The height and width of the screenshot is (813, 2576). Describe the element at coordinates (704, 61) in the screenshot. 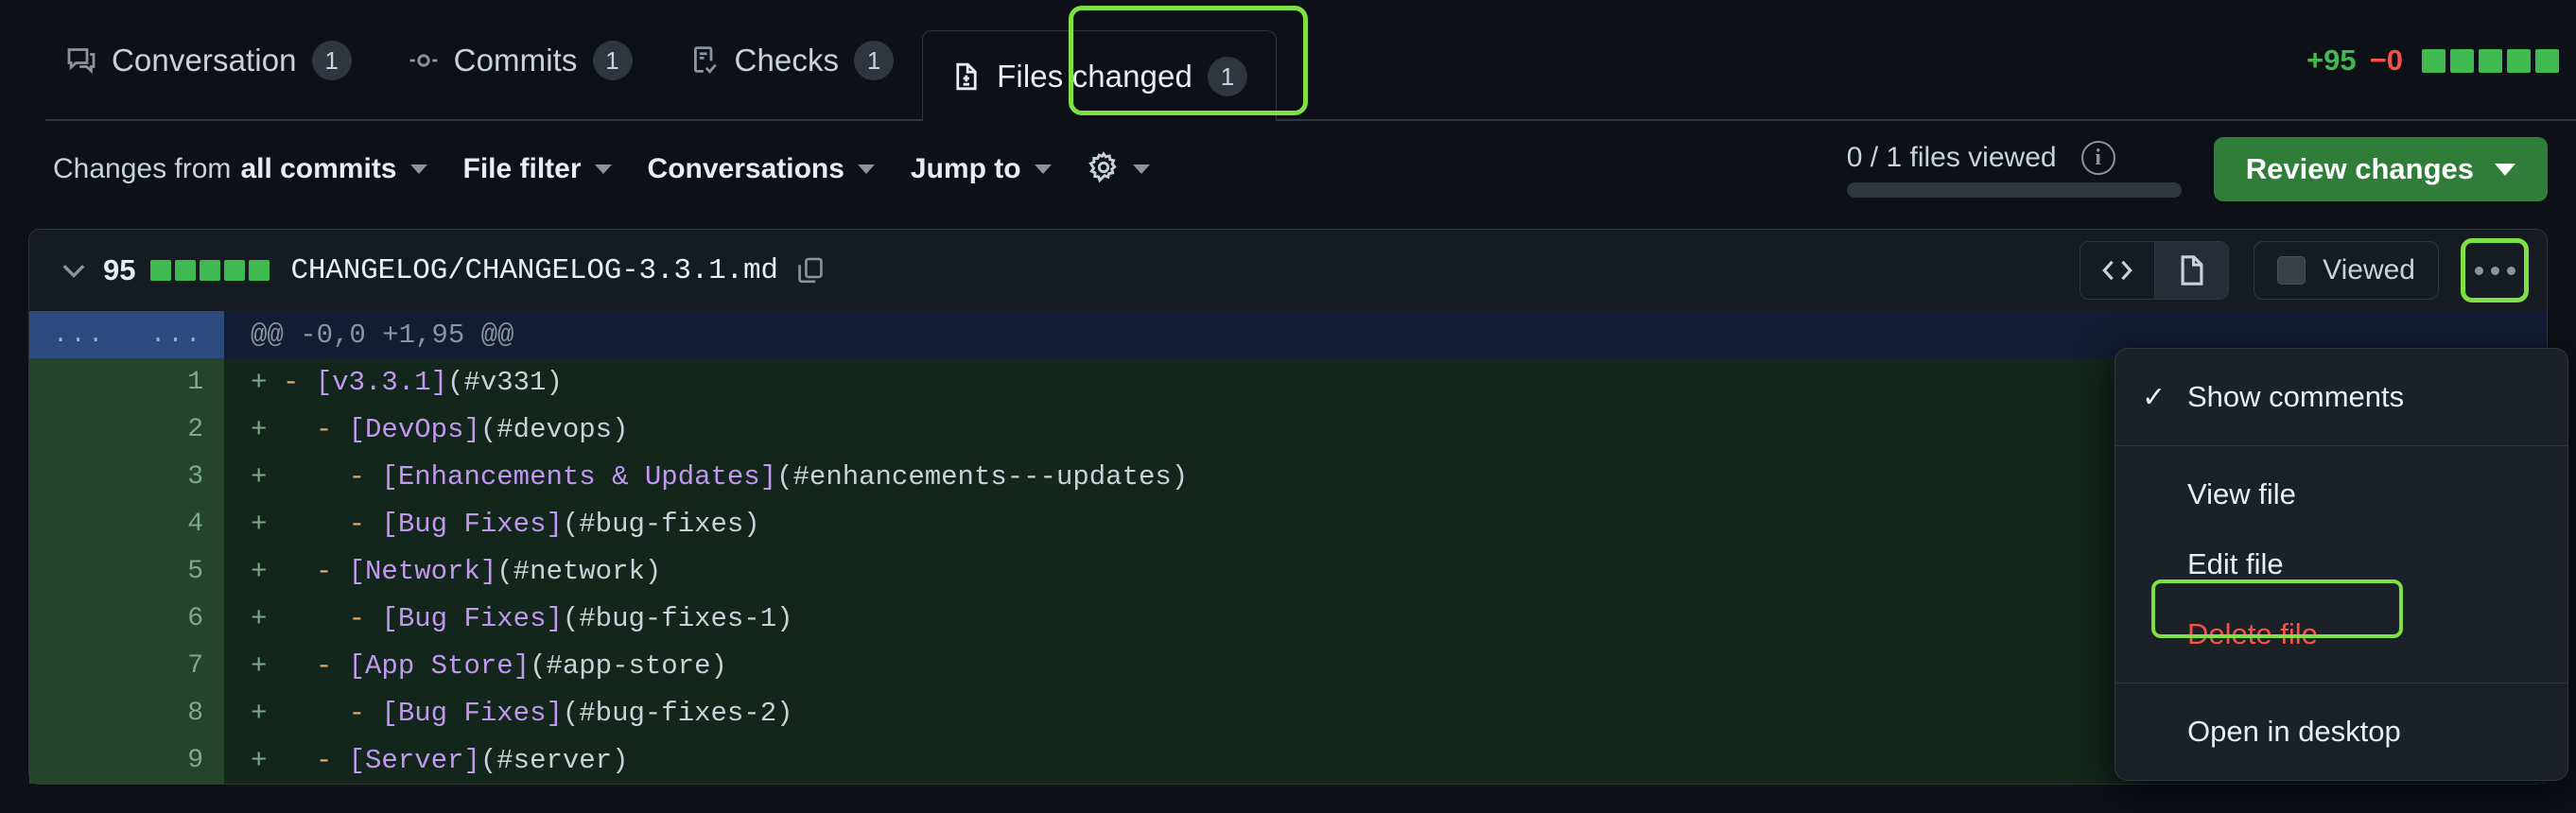

I see `checklist-icon` at that location.